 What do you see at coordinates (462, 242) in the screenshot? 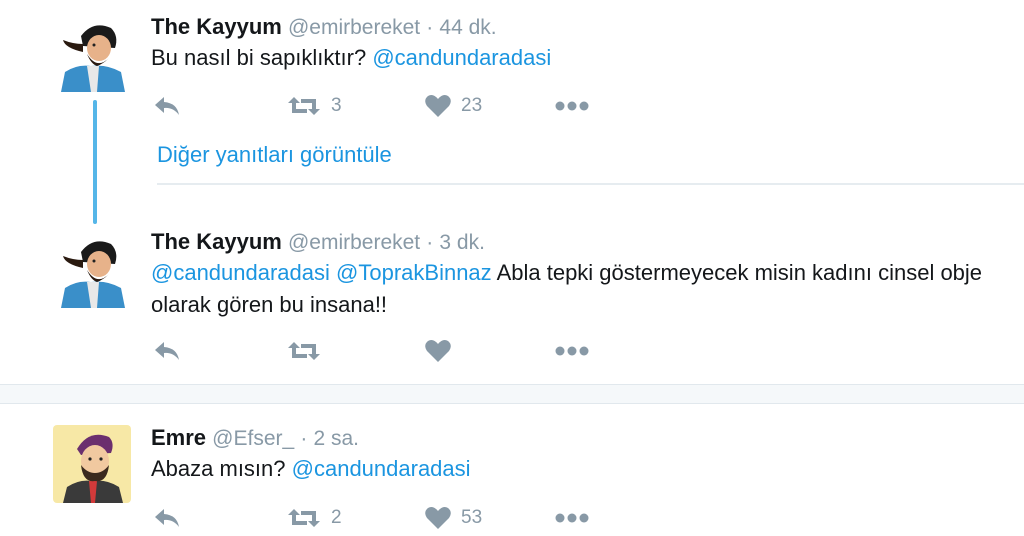
I see `timestamp: 3 dk.` at bounding box center [462, 242].